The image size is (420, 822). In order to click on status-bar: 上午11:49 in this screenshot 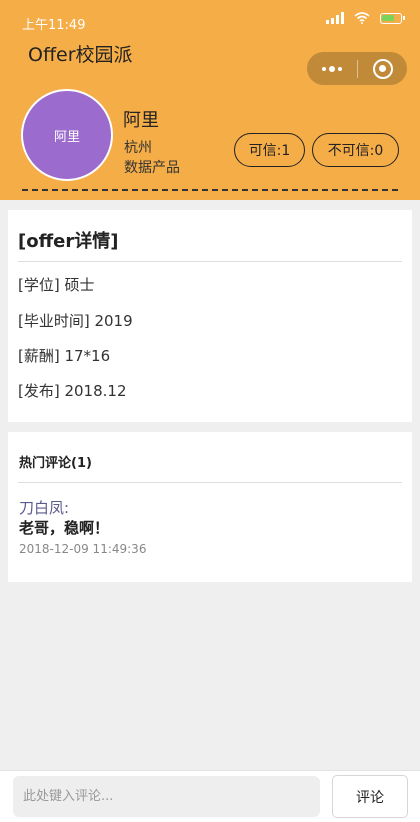, I will do `click(210, 17)`.